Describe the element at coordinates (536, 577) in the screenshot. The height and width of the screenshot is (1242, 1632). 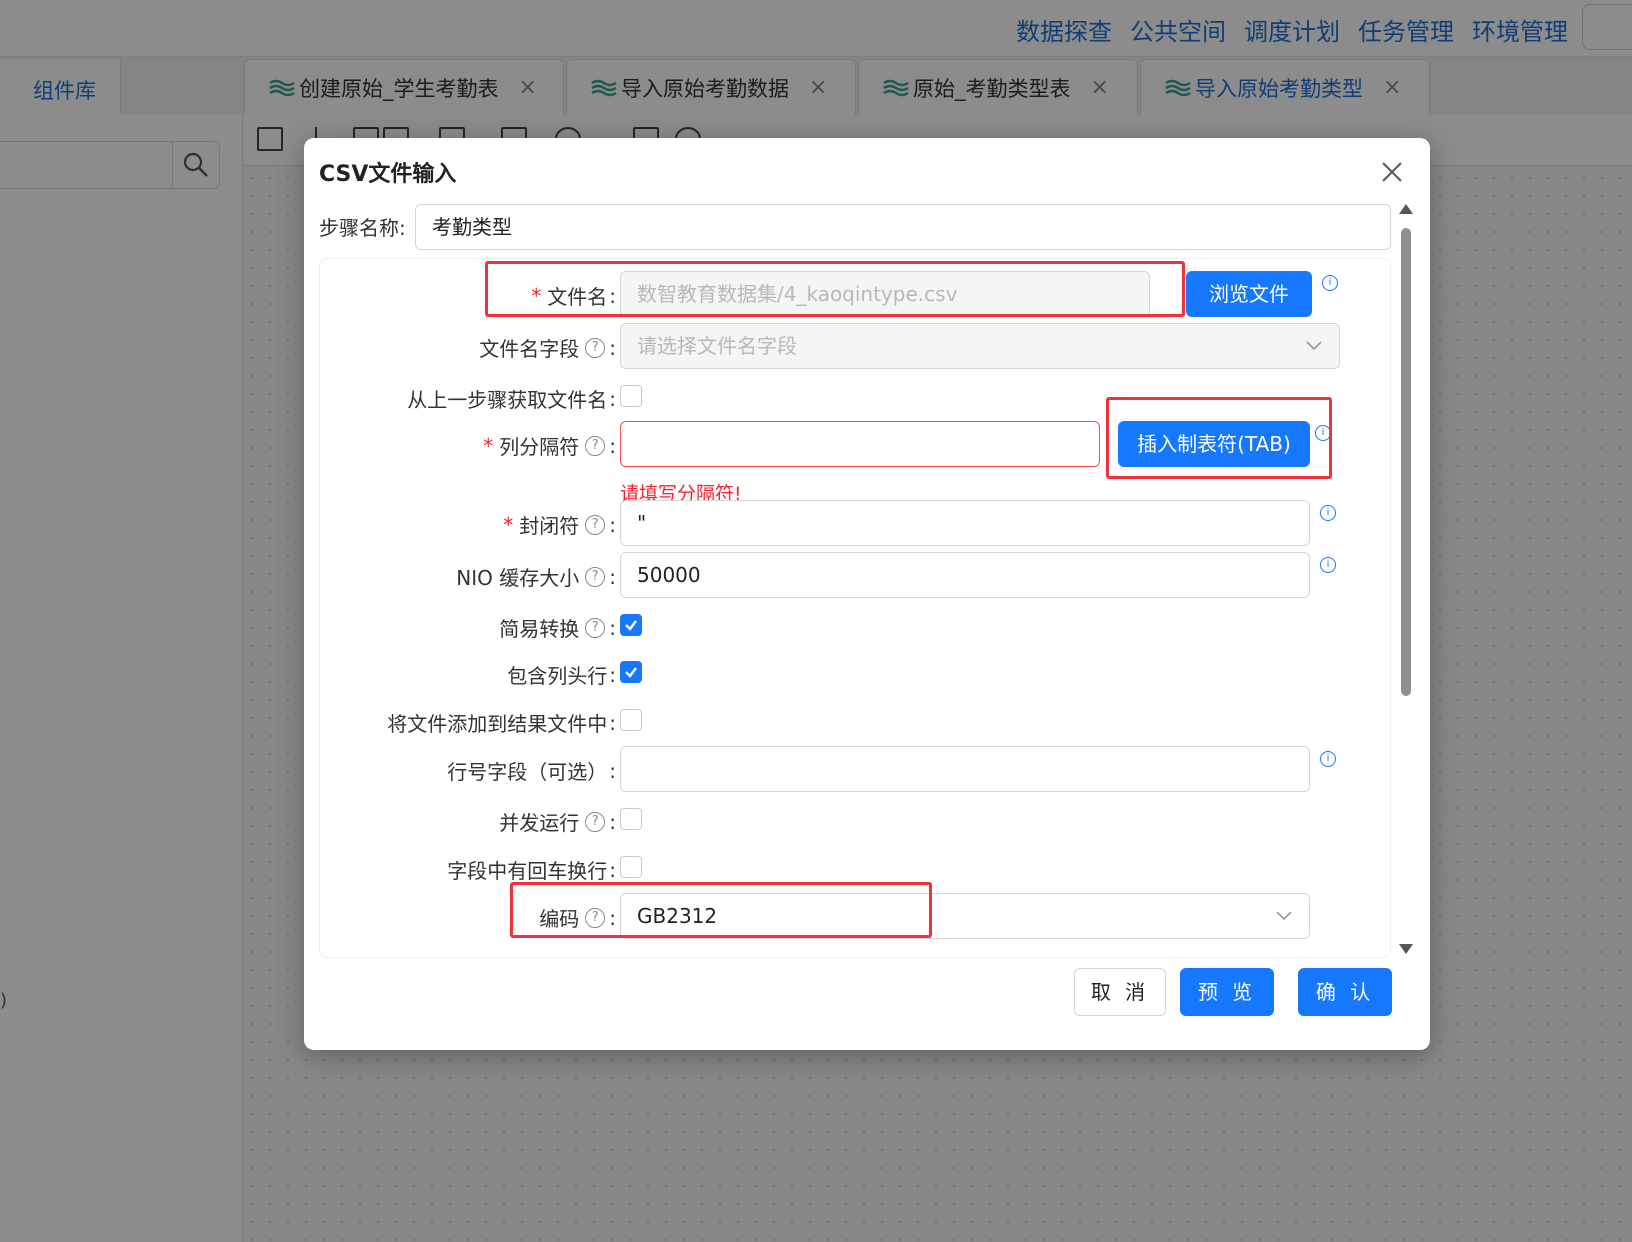
I see `nio-buffer-label: NIO 缓存大小?:` at that location.